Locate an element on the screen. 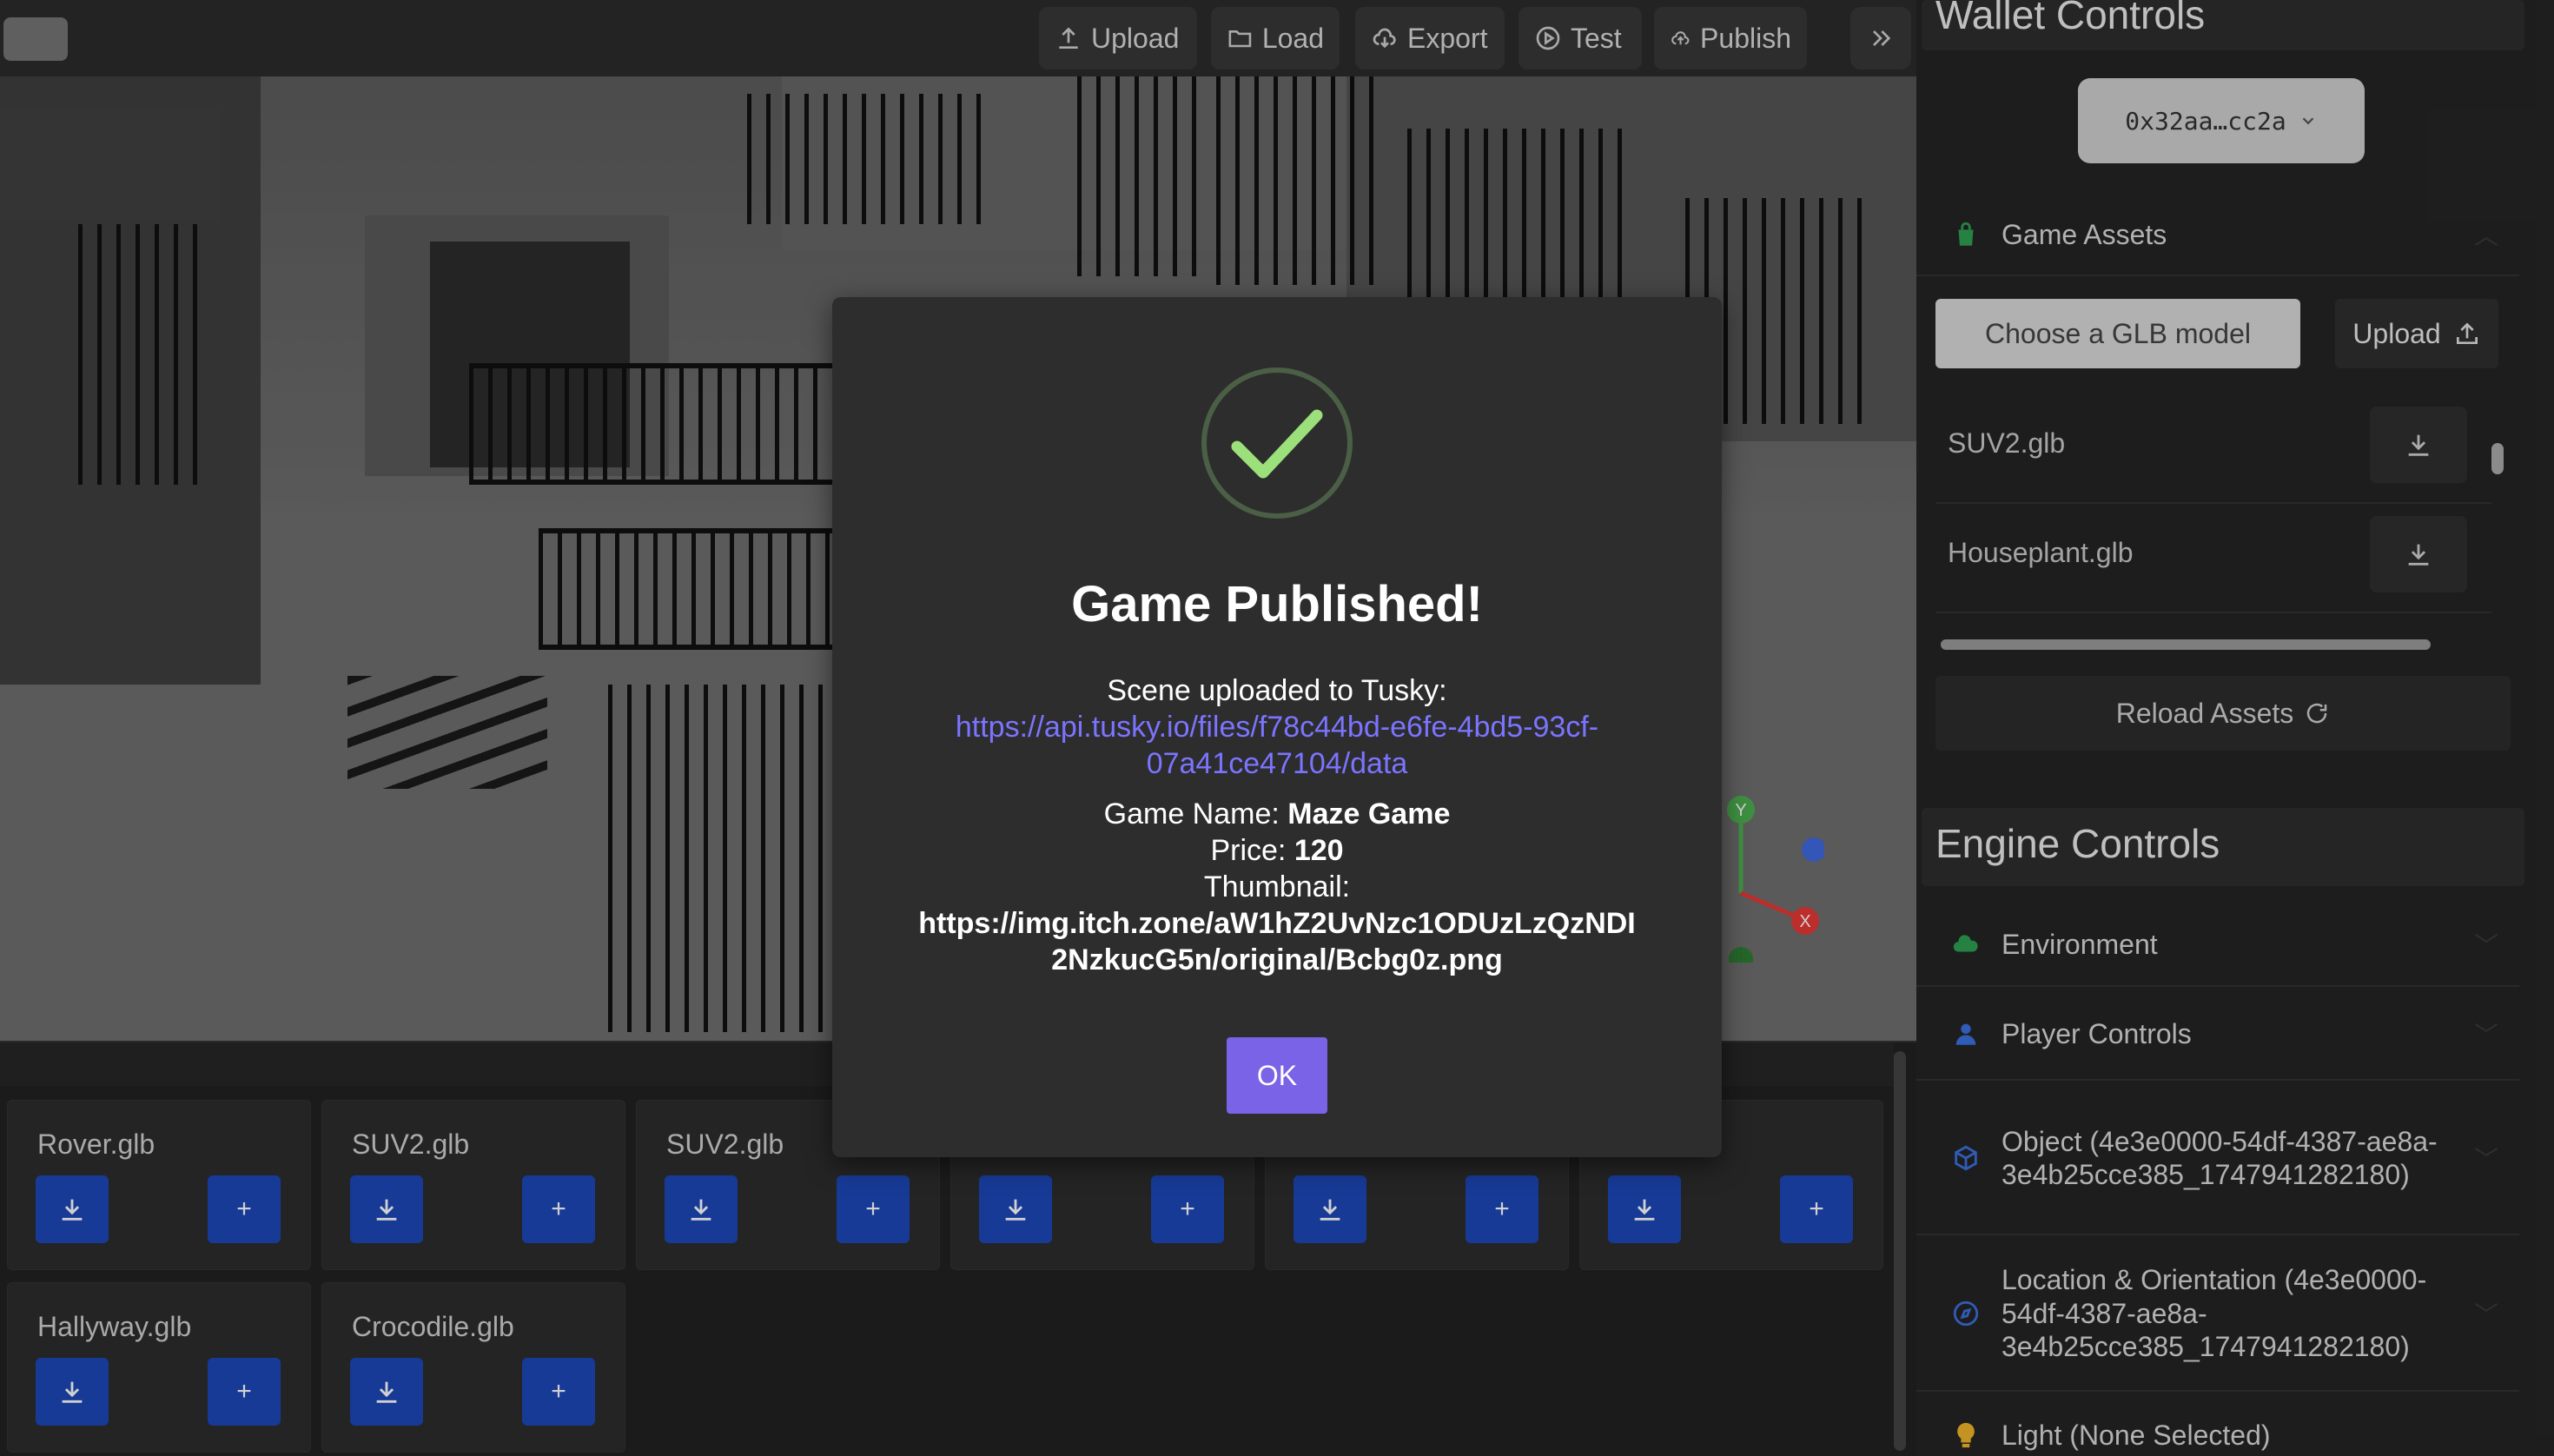 This screenshot has width=2554, height=1456. game-name-value: Maze Game is located at coordinates (1369, 814).